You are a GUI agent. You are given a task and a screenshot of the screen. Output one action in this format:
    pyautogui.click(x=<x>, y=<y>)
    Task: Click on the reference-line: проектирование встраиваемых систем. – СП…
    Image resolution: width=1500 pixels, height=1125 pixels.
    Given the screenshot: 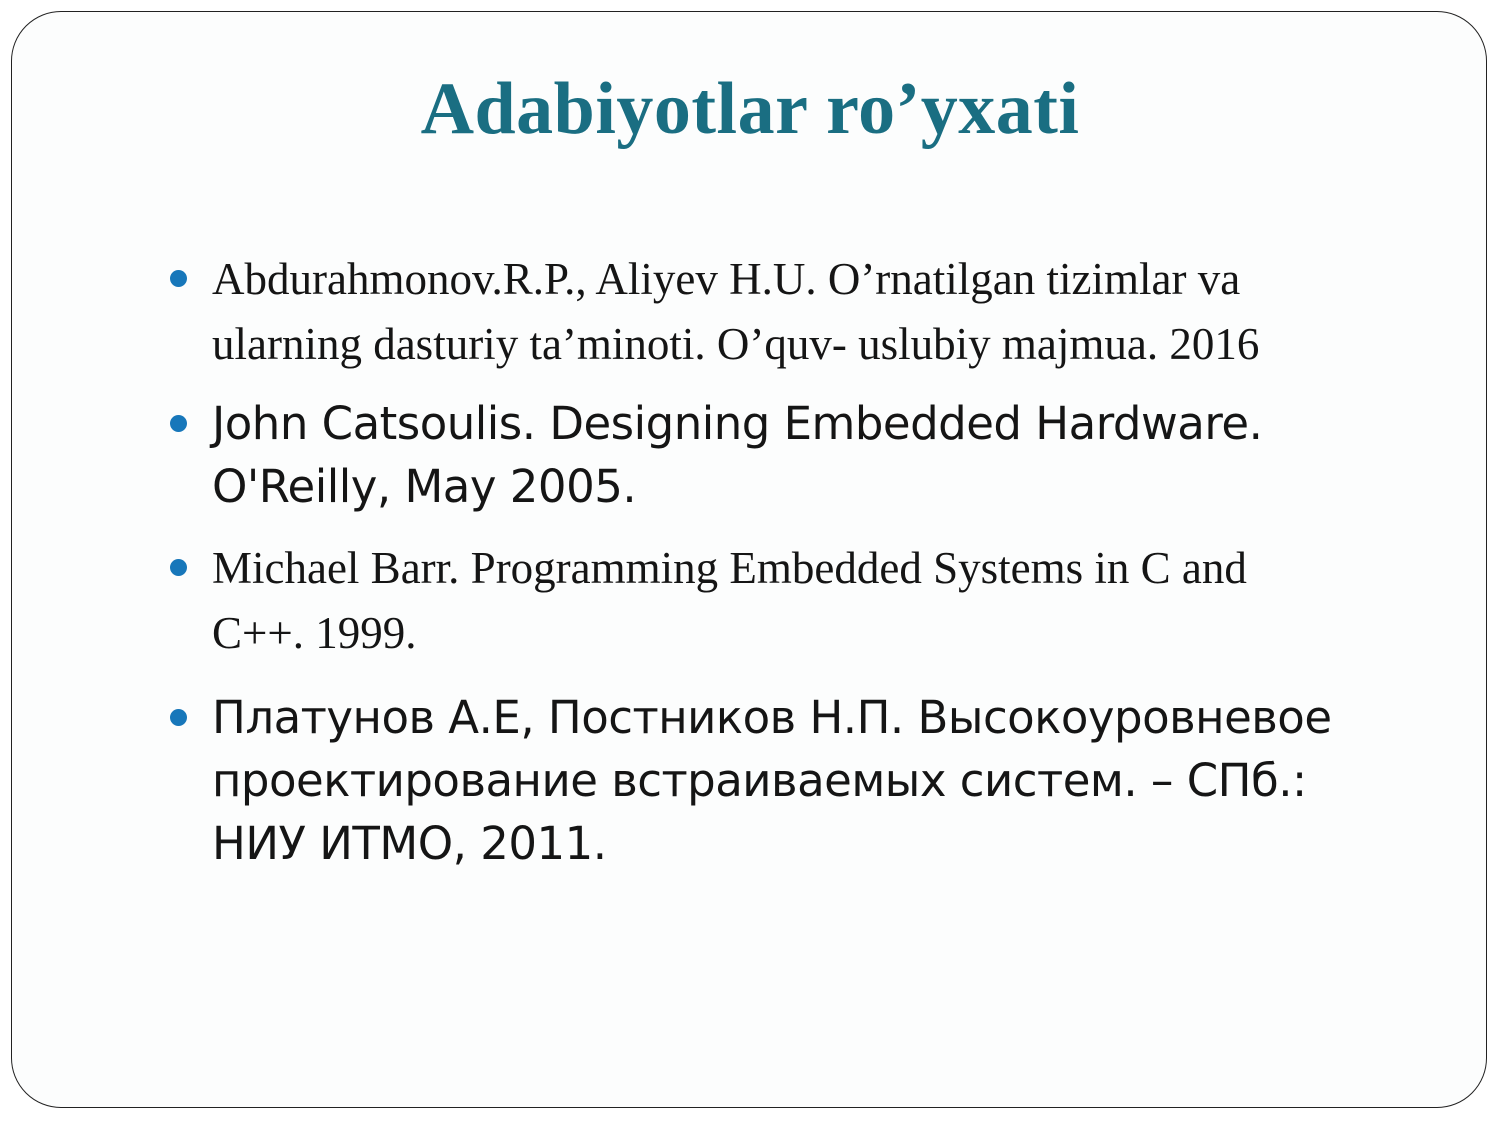 What is the action you would take?
    pyautogui.click(x=759, y=780)
    